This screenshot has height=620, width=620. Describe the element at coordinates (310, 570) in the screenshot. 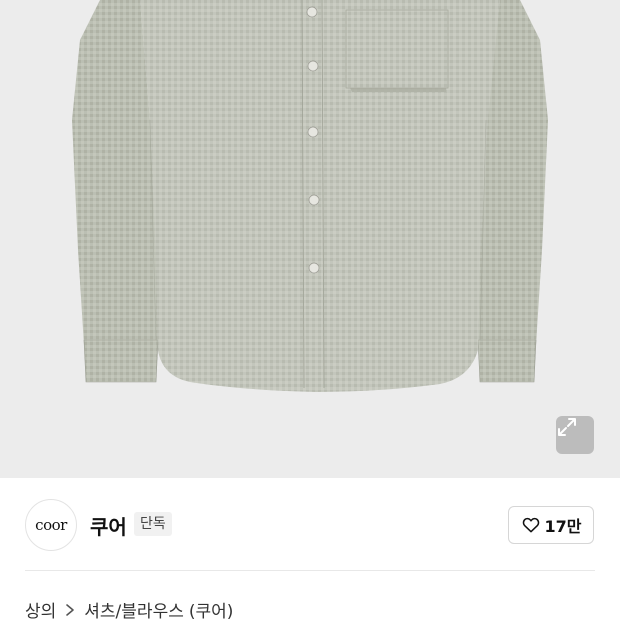

I see `section-divider` at that location.